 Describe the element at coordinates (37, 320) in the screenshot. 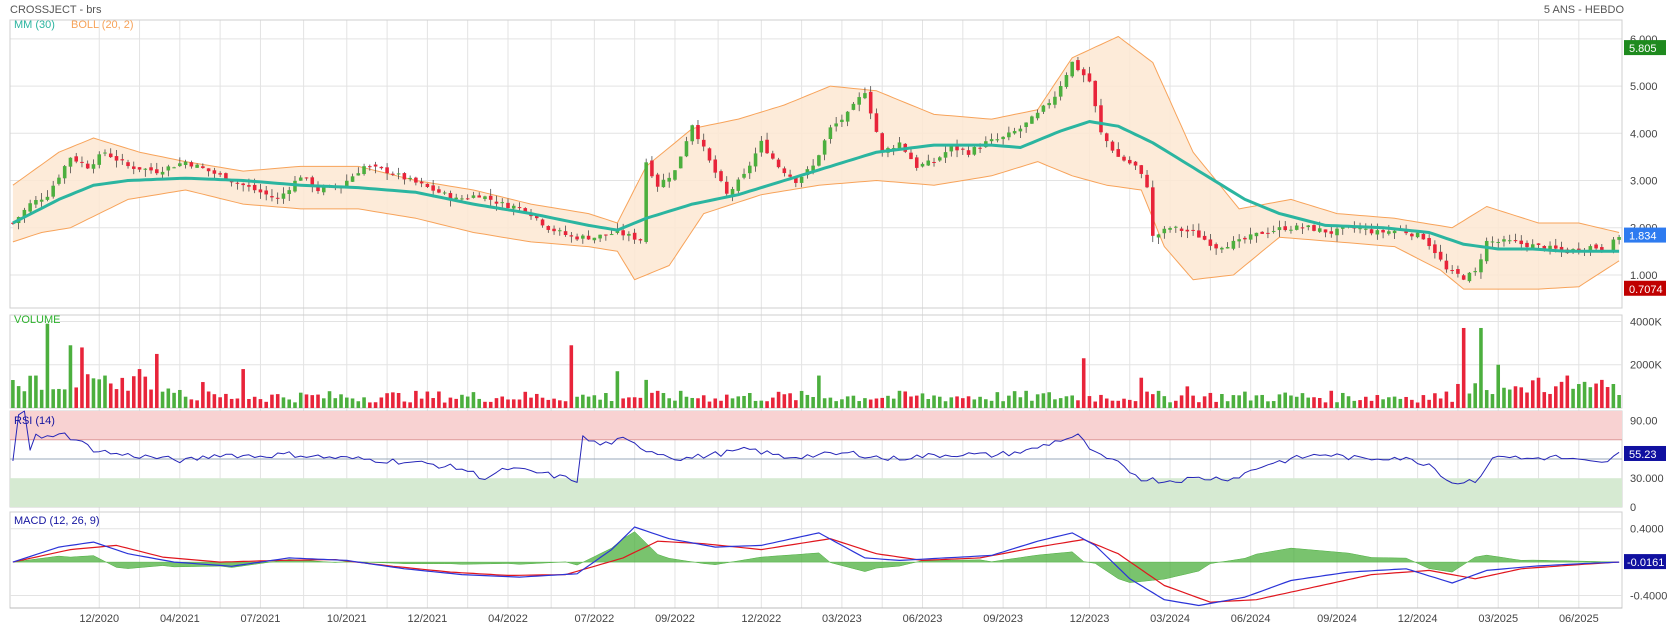

I see `volume-legend: VOLUME` at that location.